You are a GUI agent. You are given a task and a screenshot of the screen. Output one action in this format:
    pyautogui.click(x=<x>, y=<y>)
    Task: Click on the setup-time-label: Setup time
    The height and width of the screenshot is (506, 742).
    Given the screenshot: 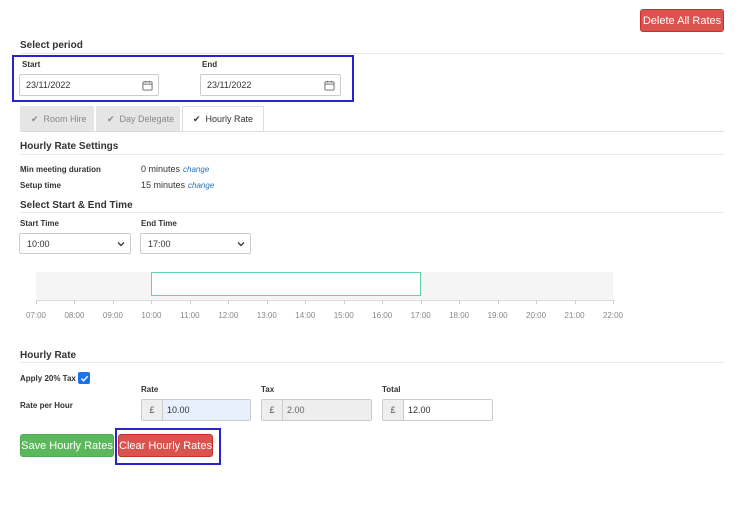 What is the action you would take?
    pyautogui.click(x=40, y=185)
    